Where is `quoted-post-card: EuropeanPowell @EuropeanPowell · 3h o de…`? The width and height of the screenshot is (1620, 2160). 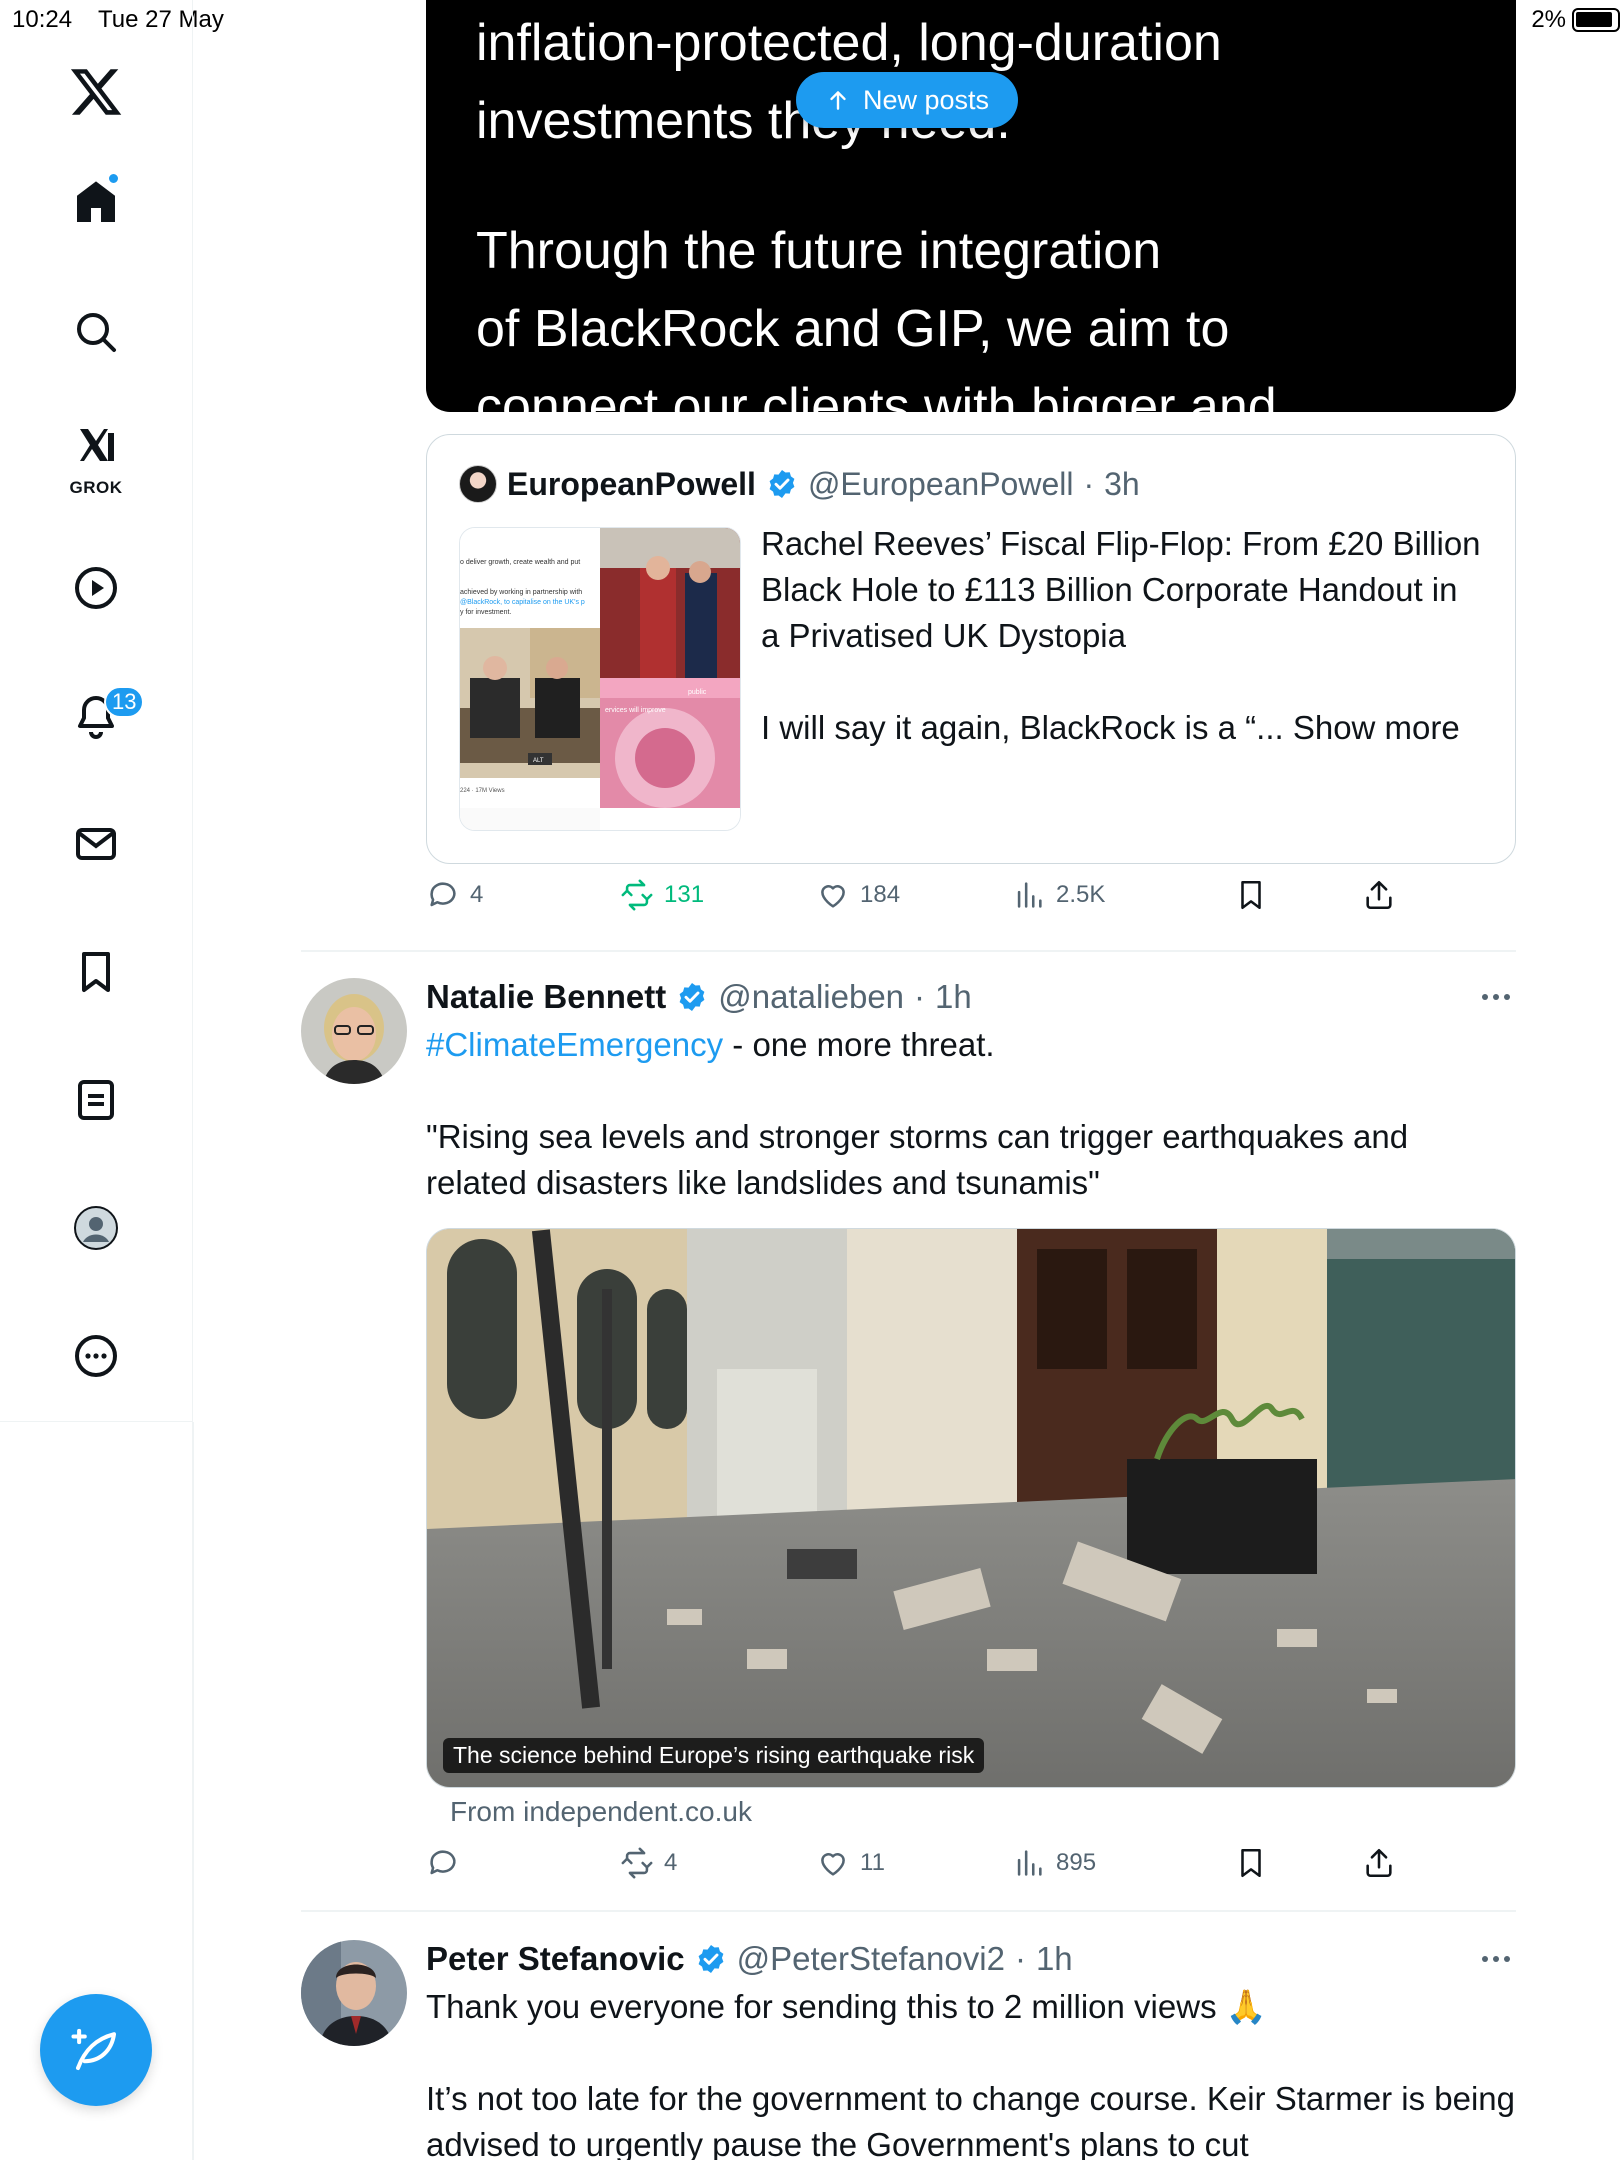 quoted-post-card: EuropeanPowell @EuropeanPowell · 3h o de… is located at coordinates (971, 649).